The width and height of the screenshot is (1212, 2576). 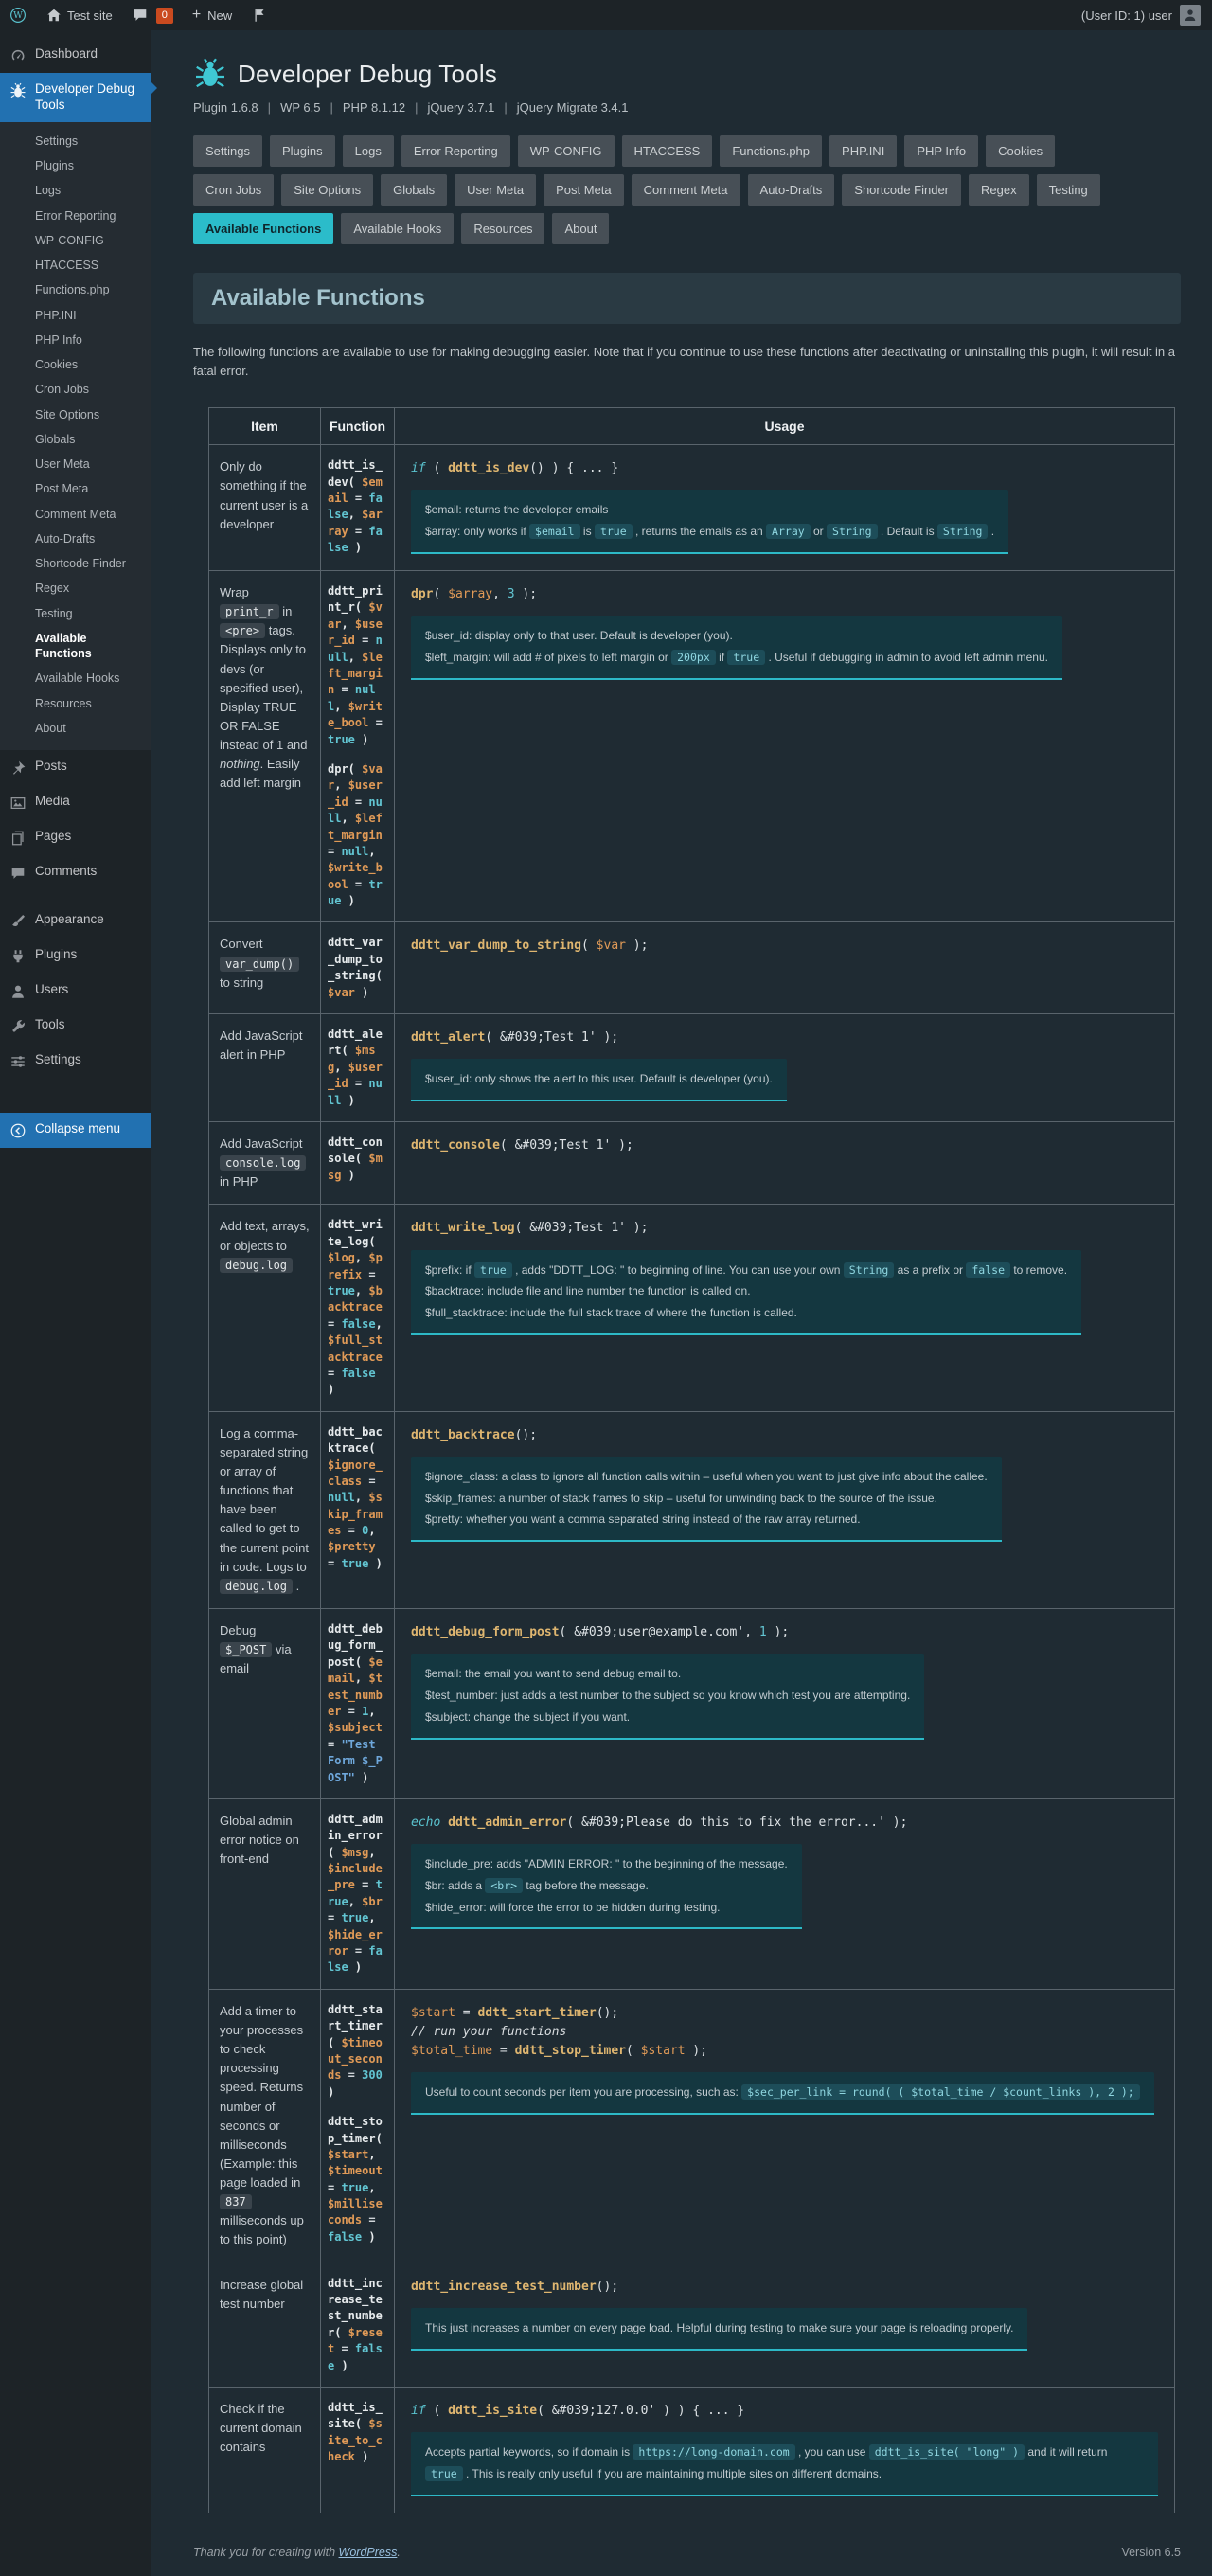 What do you see at coordinates (1068, 190) in the screenshot?
I see `tab-testing: Testing` at bounding box center [1068, 190].